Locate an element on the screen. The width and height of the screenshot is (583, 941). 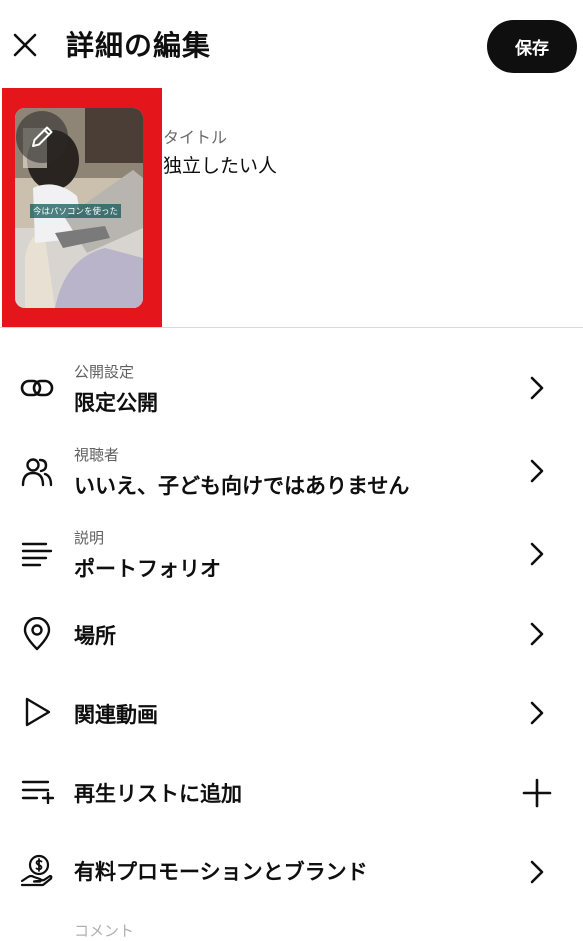
video-thumbnail: 今はパソコンを使った is located at coordinates (79, 208).